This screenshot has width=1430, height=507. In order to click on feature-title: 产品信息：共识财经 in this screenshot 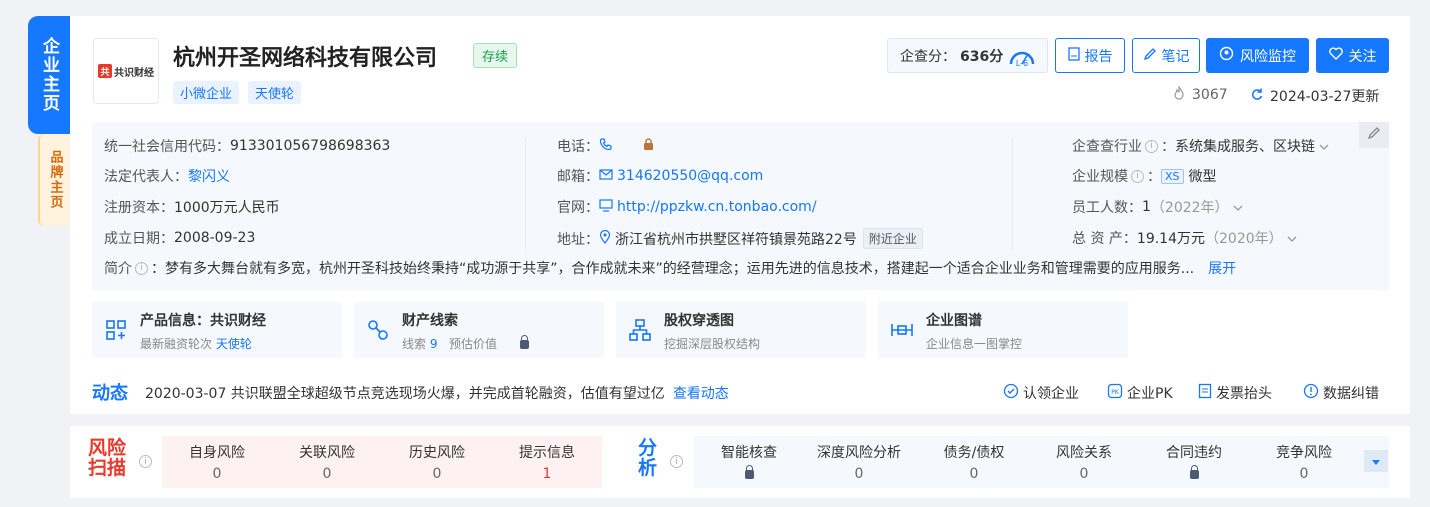, I will do `click(203, 321)`.